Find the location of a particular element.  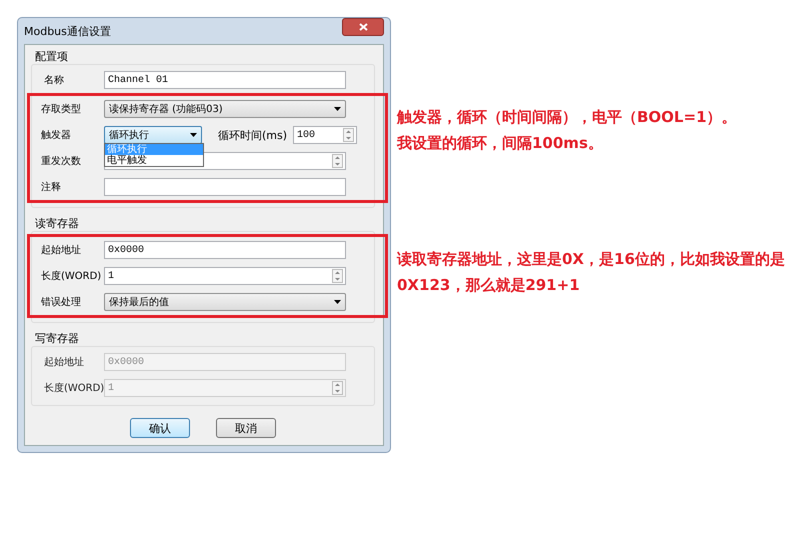

annotation-text: 我设置的循环，间隔100ms。 is located at coordinates (500, 143).